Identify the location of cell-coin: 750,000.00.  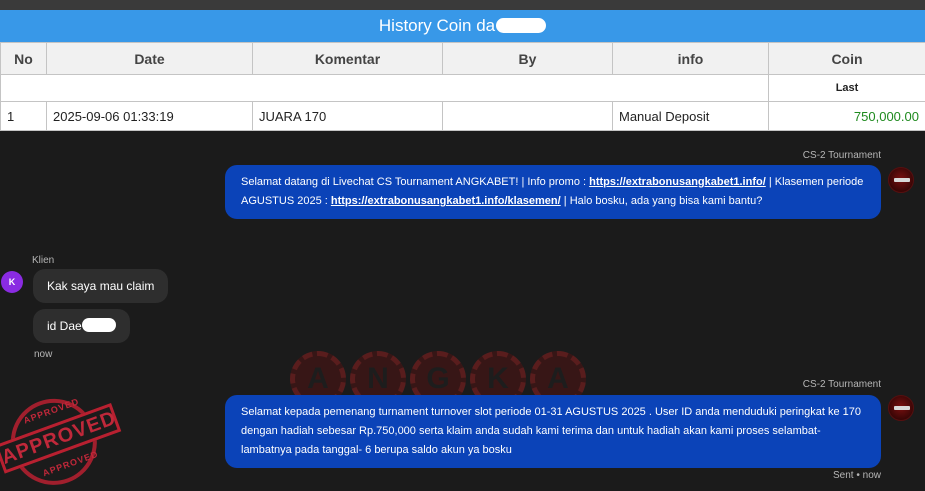
(846, 116).